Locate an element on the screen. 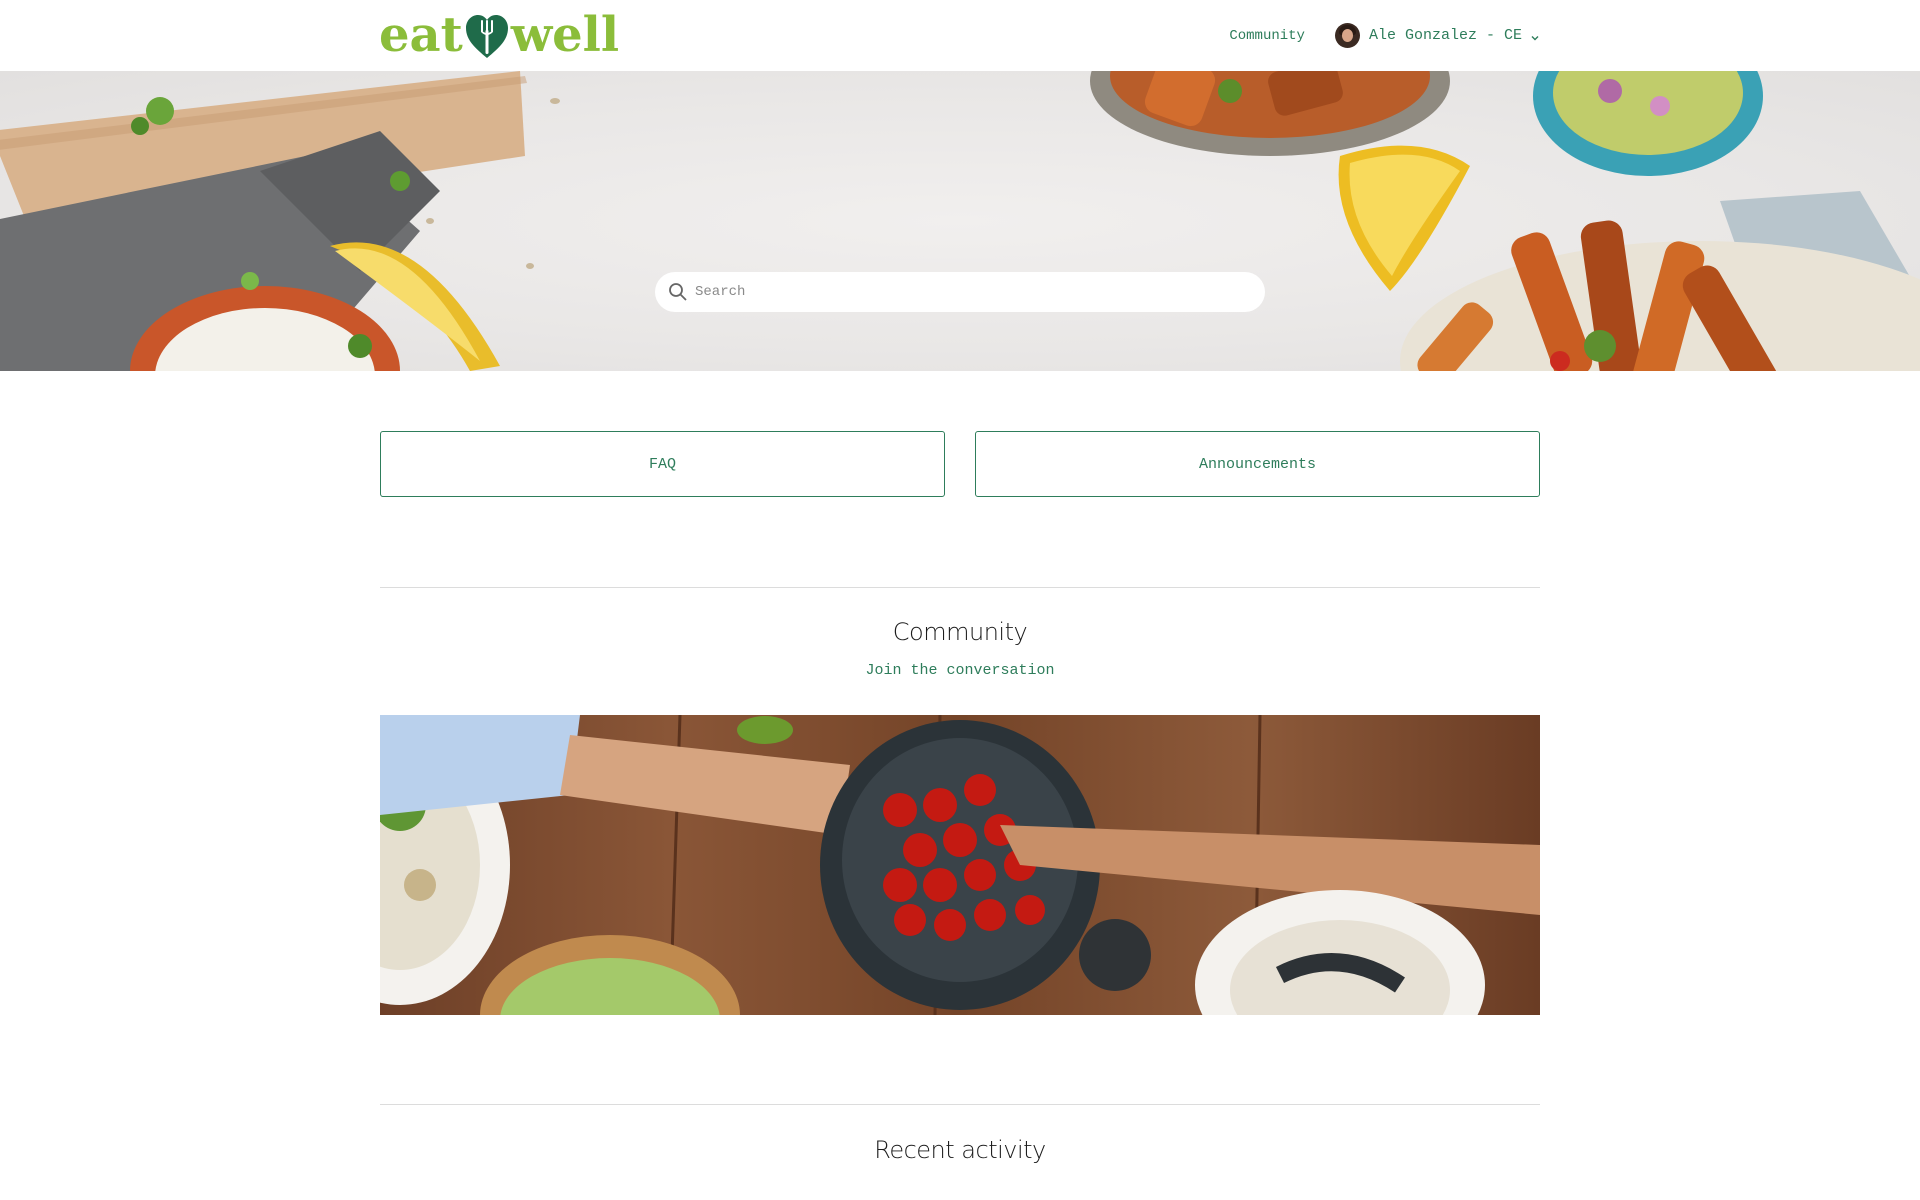 This screenshot has width=1920, height=1200. avatar is located at coordinates (1347, 35).